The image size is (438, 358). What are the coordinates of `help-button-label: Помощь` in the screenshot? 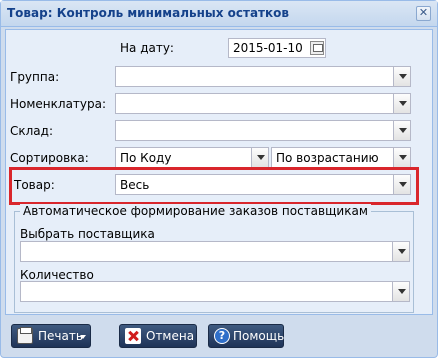 It's located at (259, 336).